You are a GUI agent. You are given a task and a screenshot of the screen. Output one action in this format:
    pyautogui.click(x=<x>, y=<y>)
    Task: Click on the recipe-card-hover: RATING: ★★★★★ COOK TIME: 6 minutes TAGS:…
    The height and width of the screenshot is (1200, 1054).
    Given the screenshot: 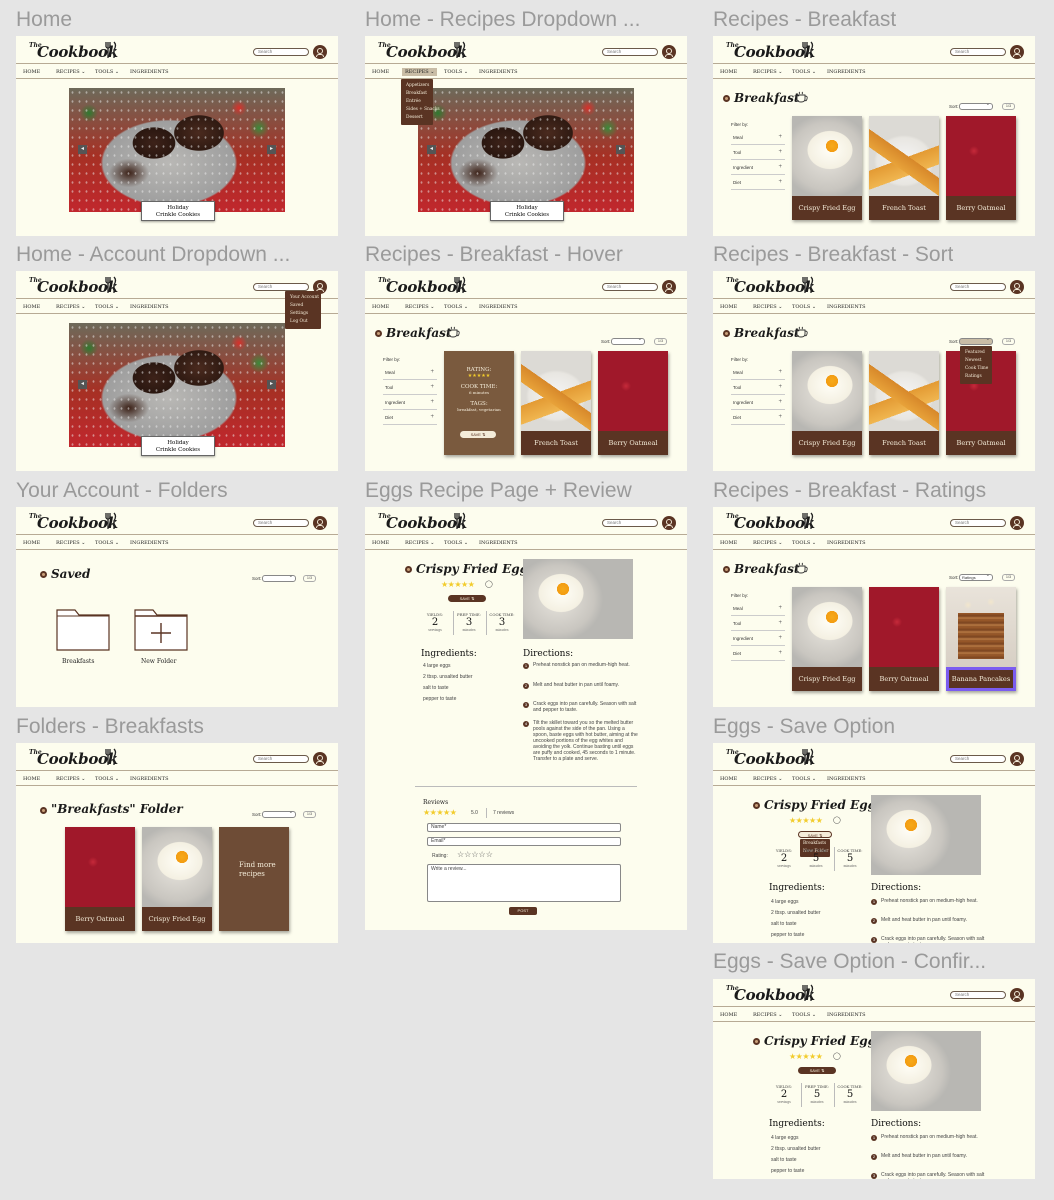 What is the action you would take?
    pyautogui.click(x=479, y=403)
    